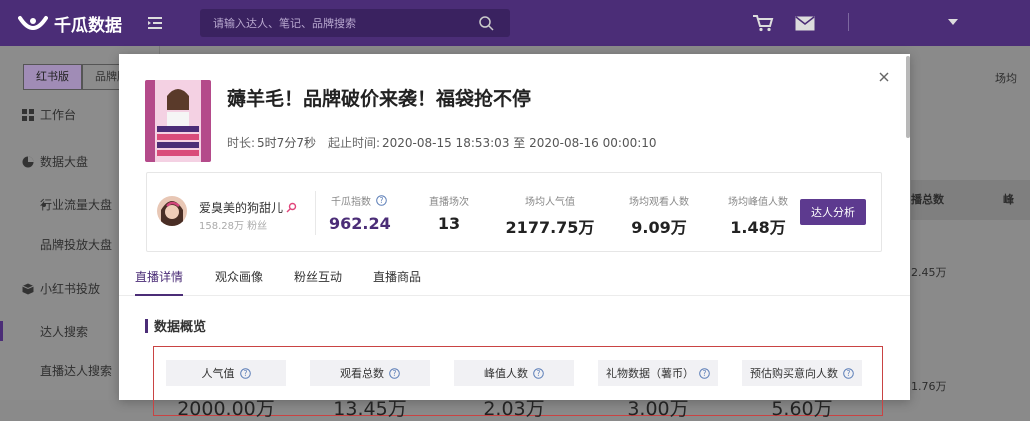 The image size is (1030, 421). Describe the element at coordinates (64, 162) in the screenshot. I see `sidebar-item-label: 数据大盘` at that location.